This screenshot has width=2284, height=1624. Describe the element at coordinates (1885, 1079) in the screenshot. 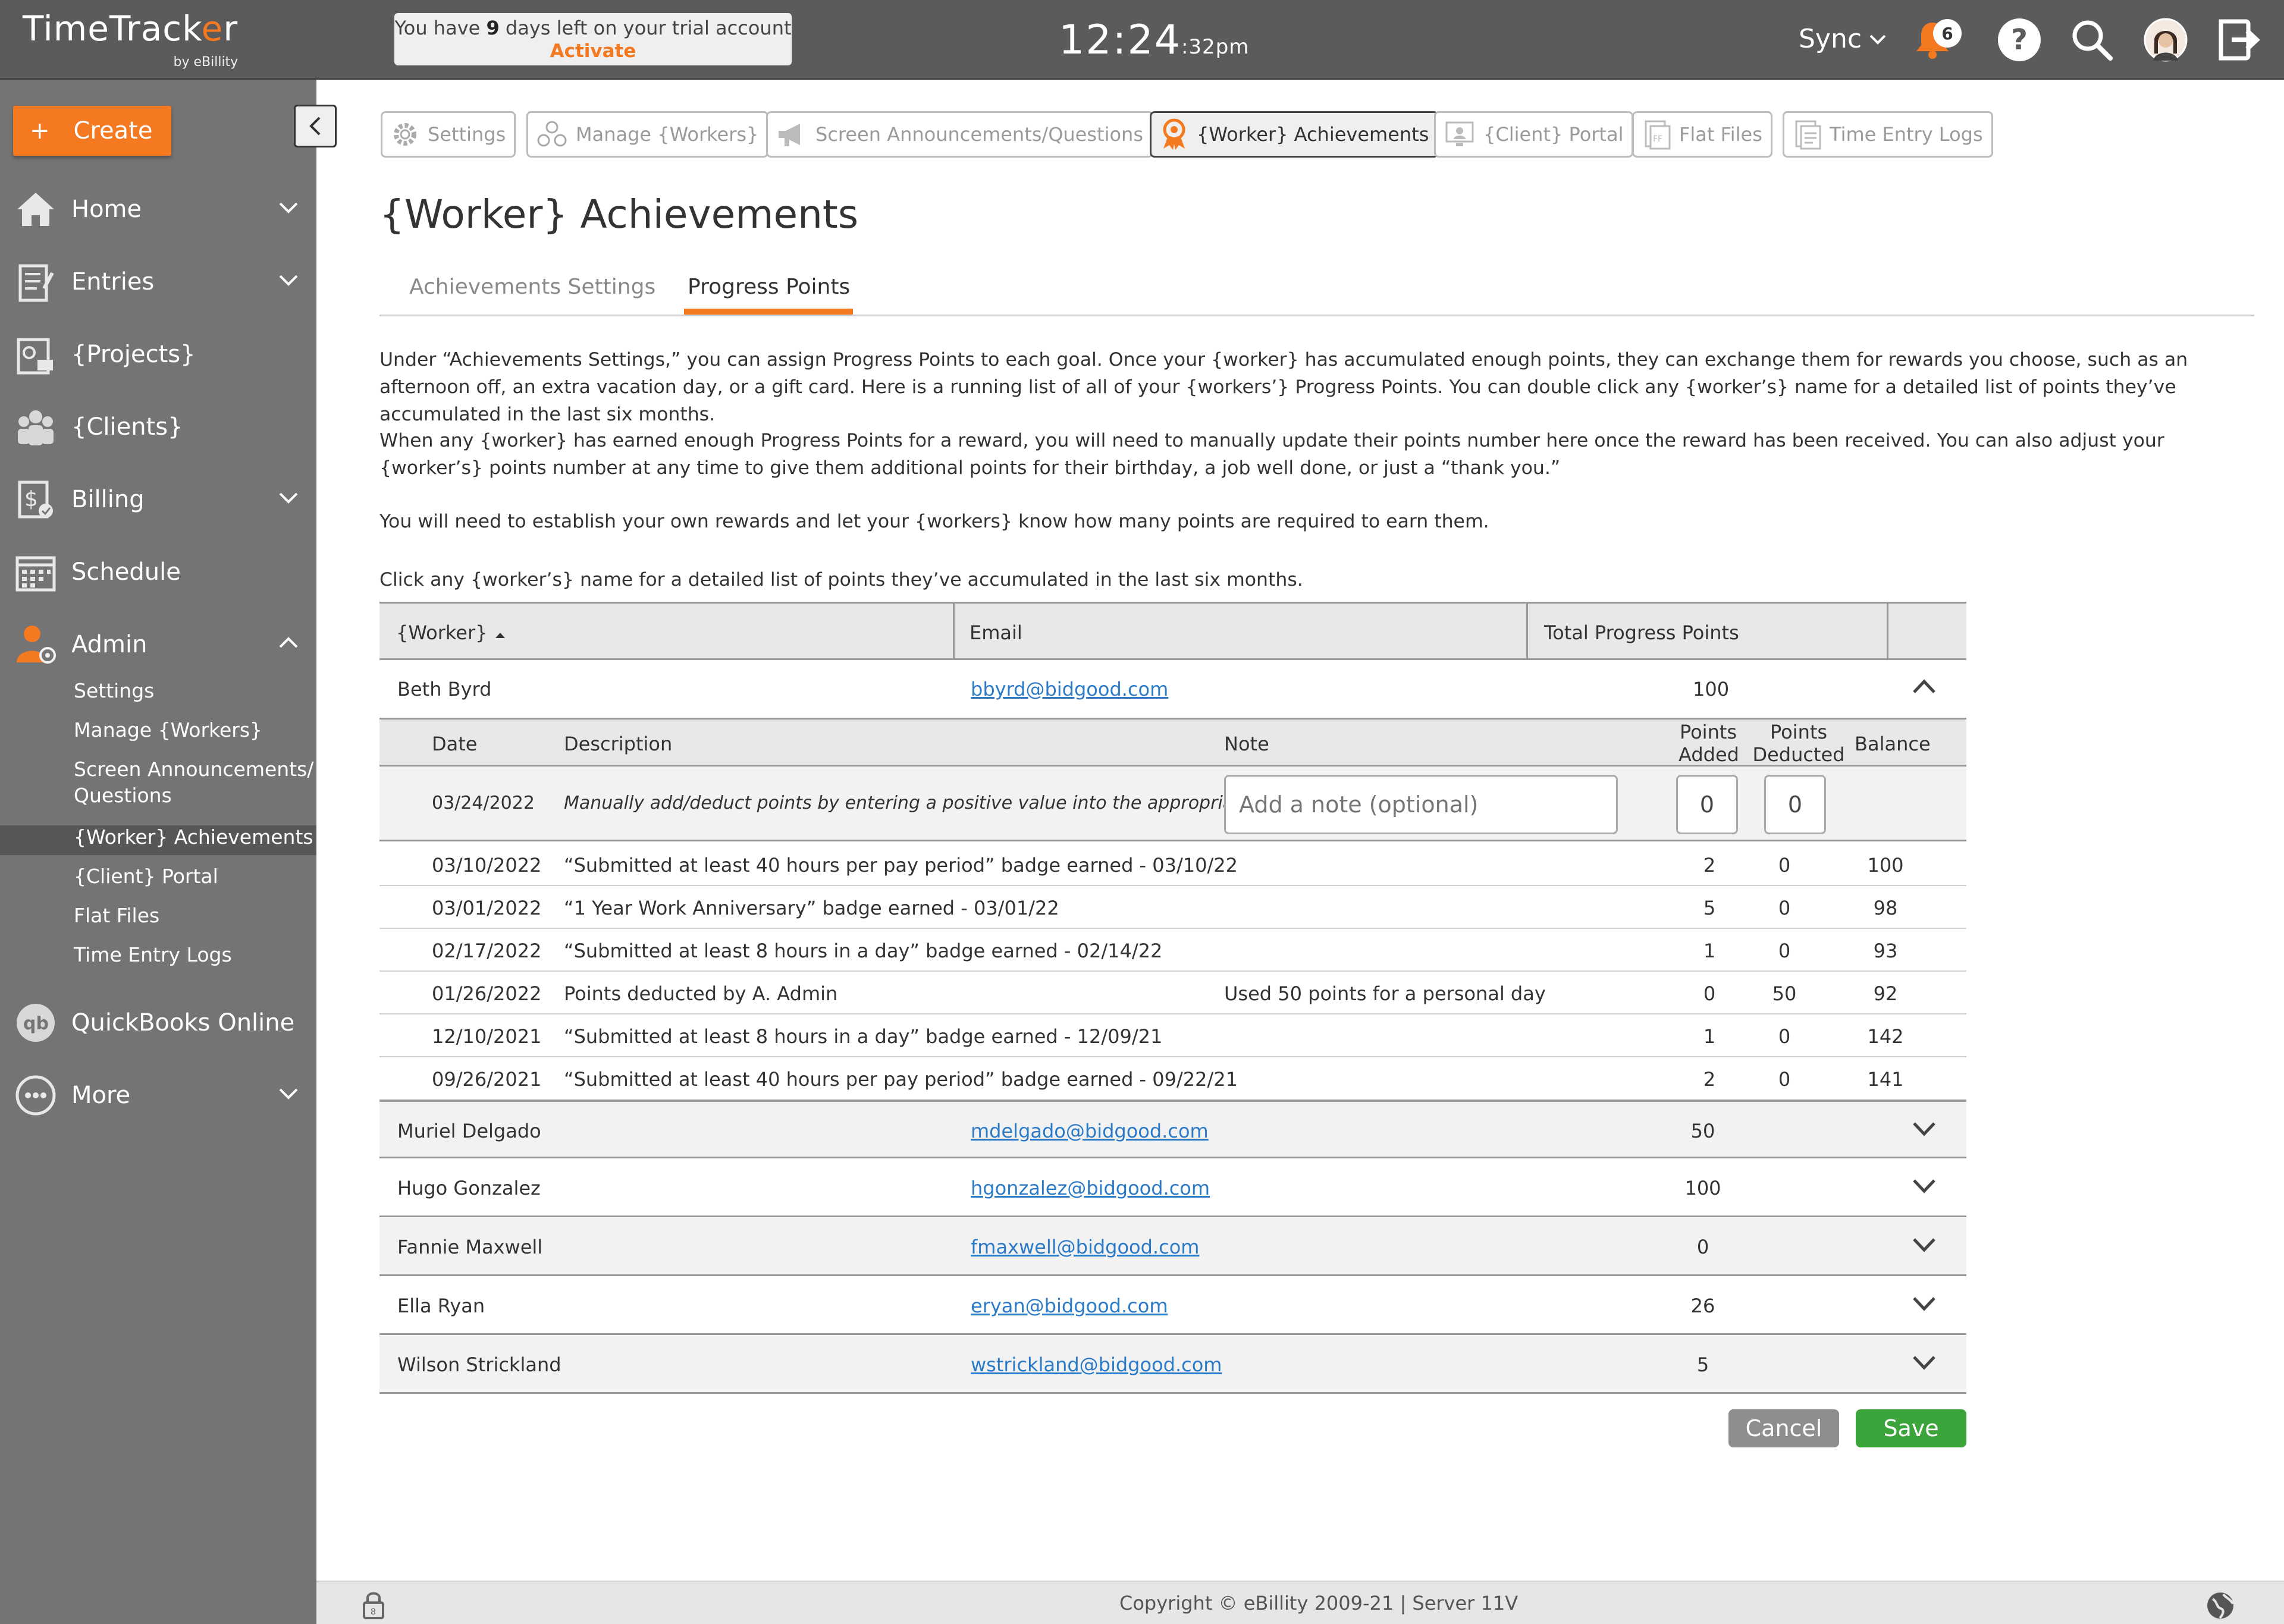

I see `history-balance: 141` at that location.